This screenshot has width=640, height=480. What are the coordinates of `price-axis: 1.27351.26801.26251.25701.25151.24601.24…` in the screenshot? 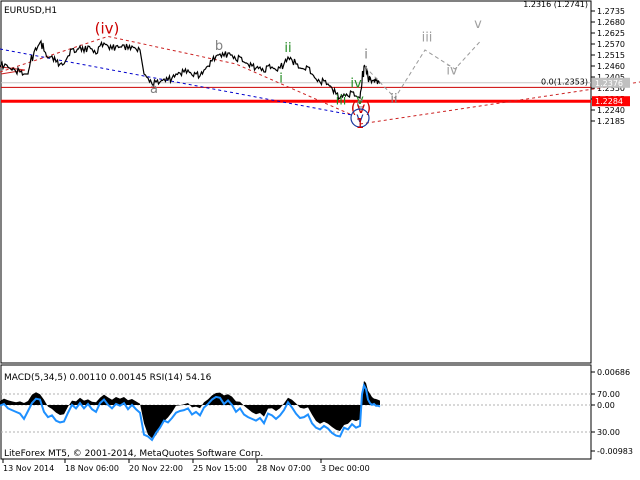 It's located at (610, 66).